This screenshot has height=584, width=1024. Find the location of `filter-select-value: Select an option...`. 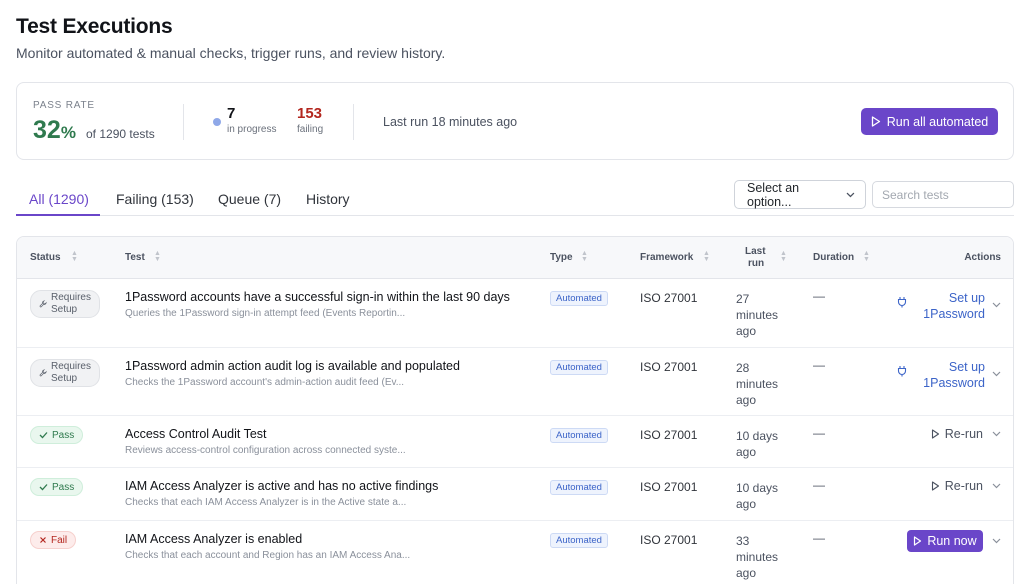

filter-select-value: Select an option... is located at coordinates (773, 194).